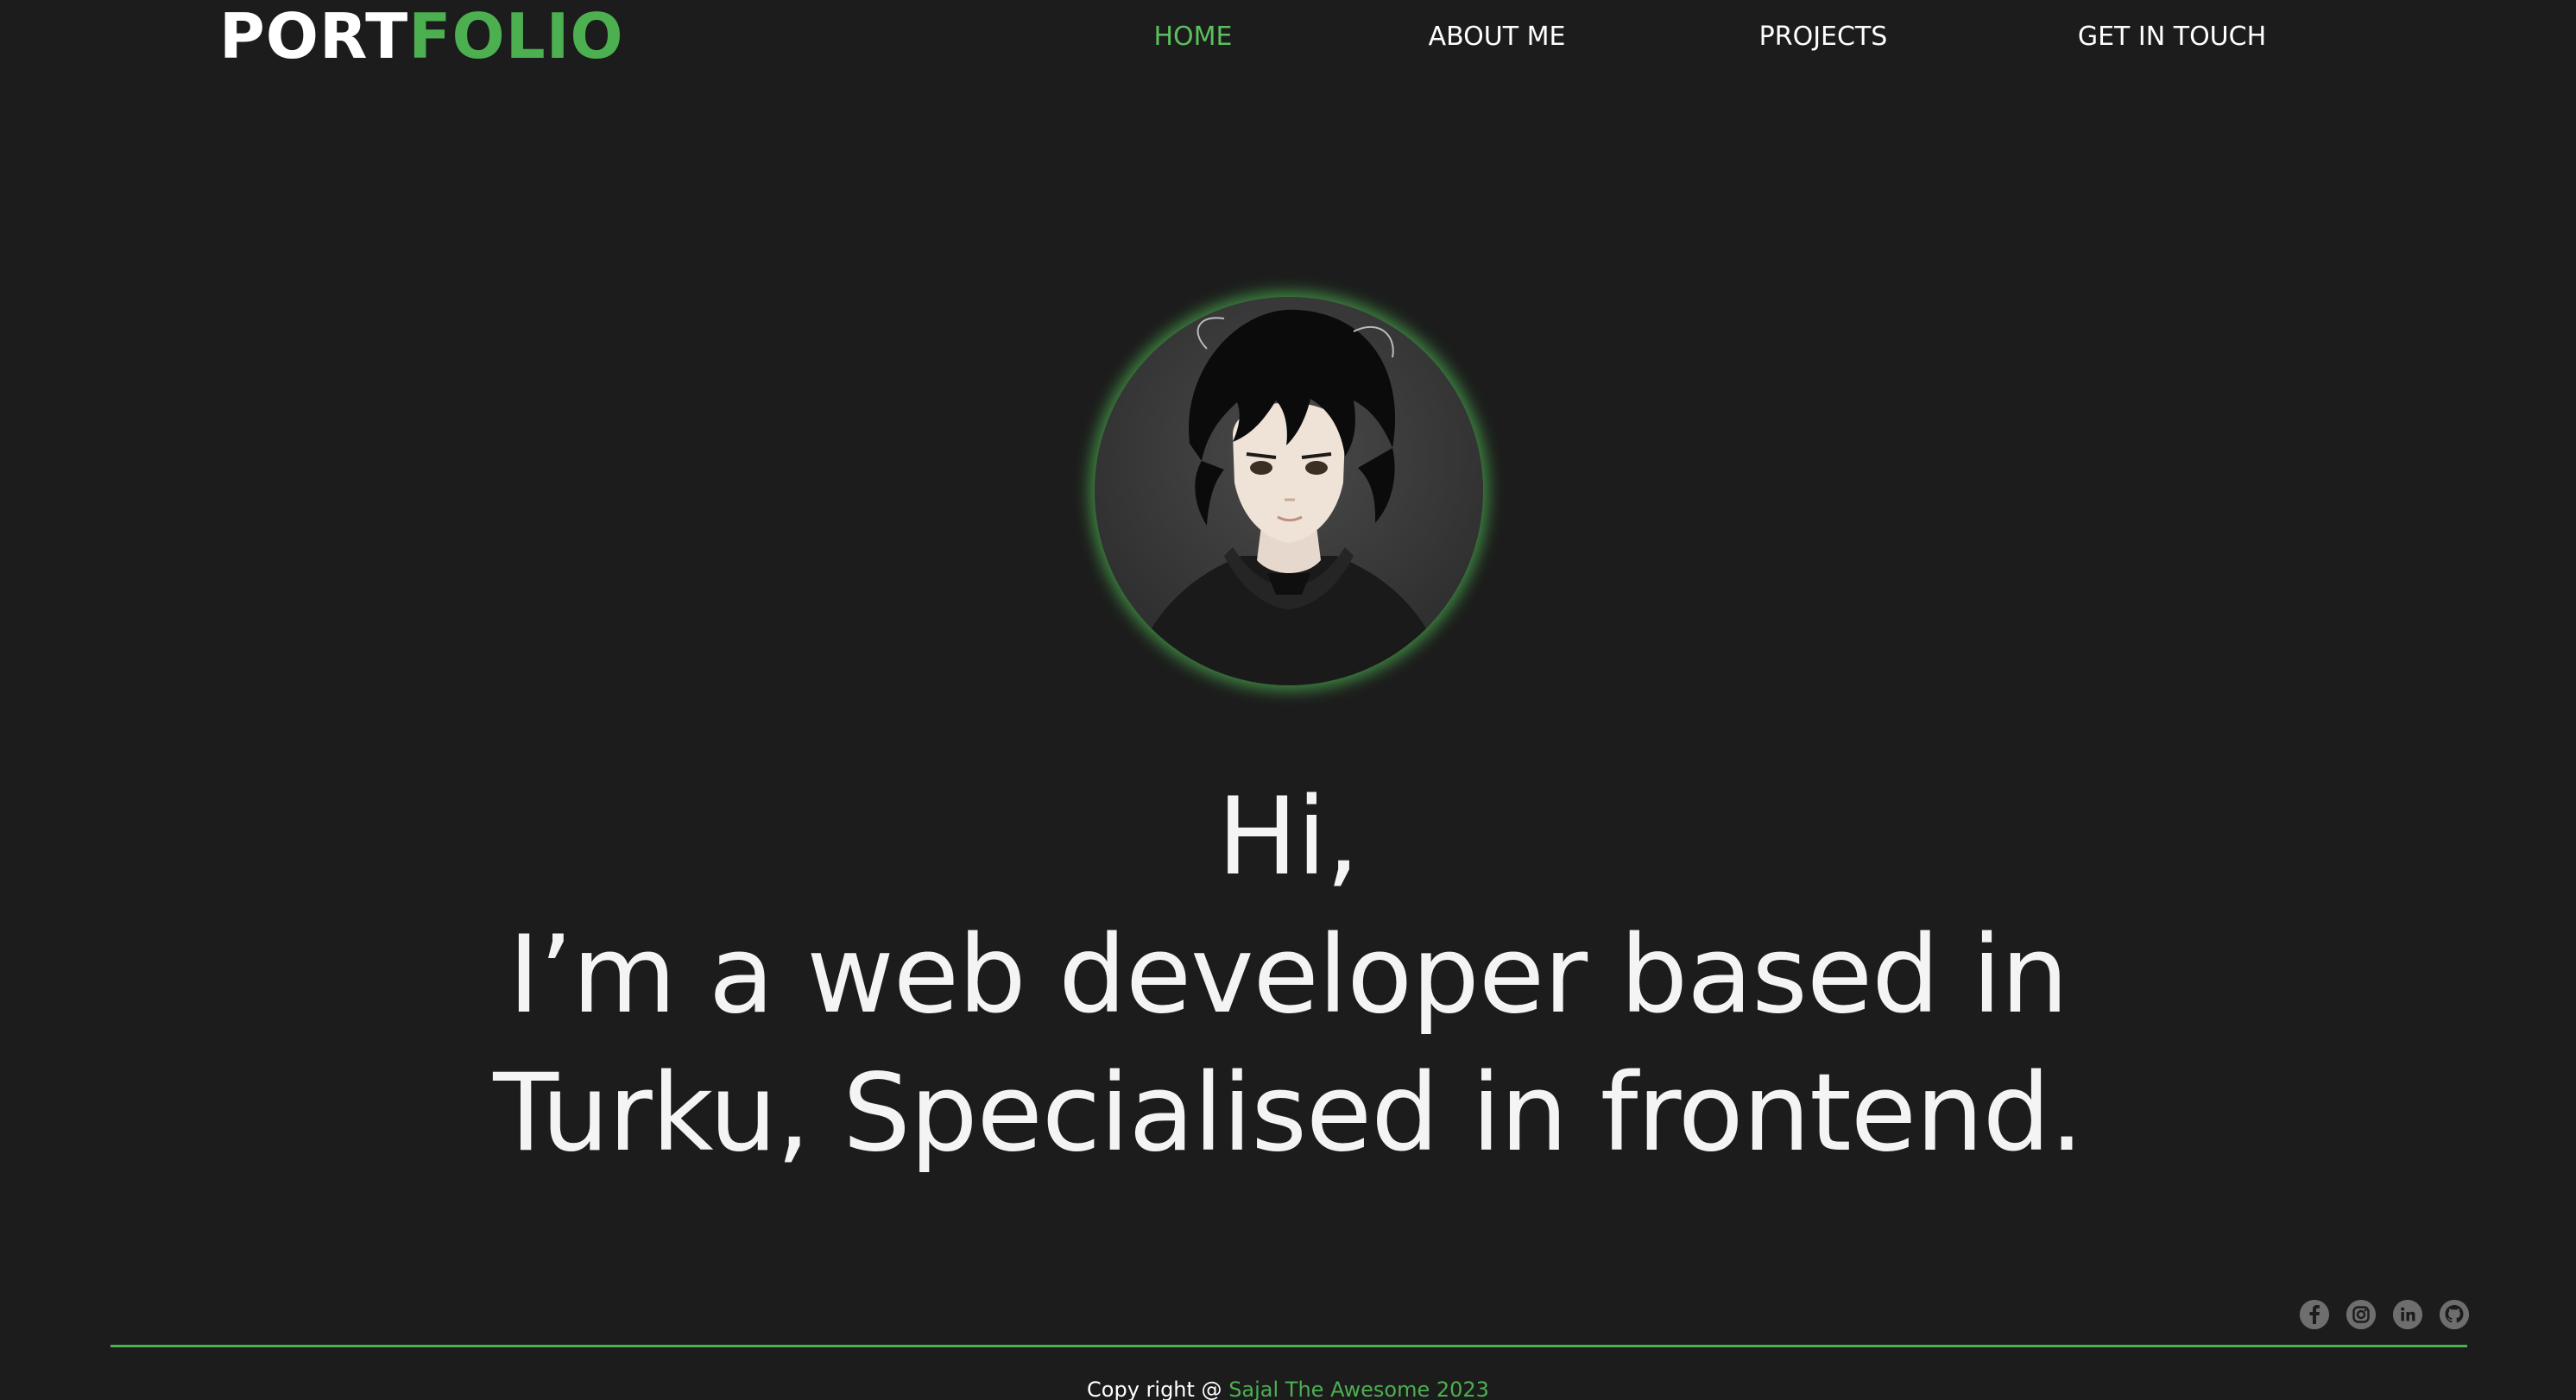 This screenshot has height=1400, width=2576. What do you see at coordinates (1358, 1389) in the screenshot?
I see `copyright-owner: Sajal The Awesome 2023` at bounding box center [1358, 1389].